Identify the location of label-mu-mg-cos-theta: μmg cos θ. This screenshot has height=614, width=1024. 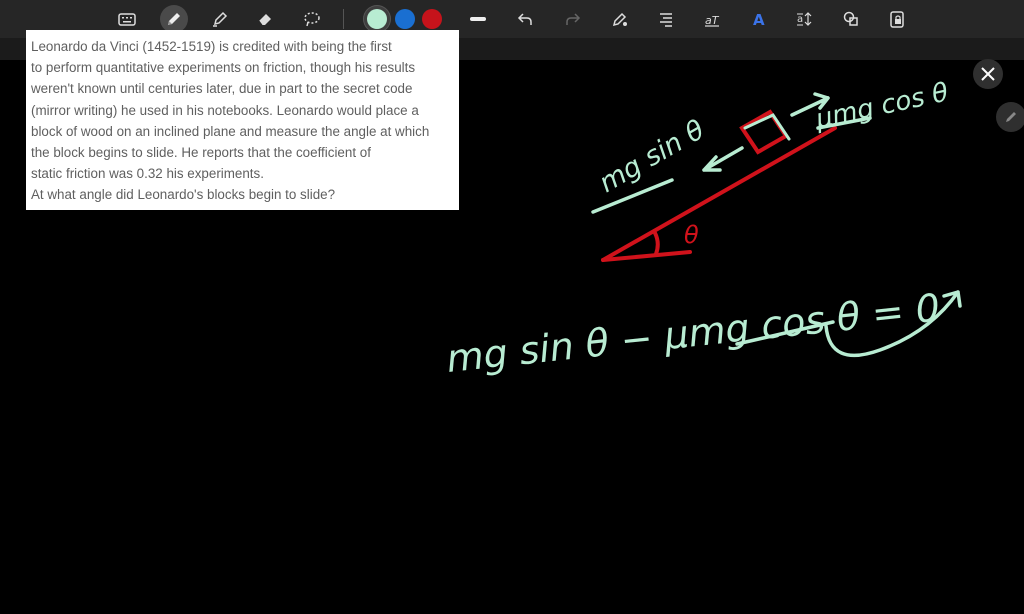
(881, 107).